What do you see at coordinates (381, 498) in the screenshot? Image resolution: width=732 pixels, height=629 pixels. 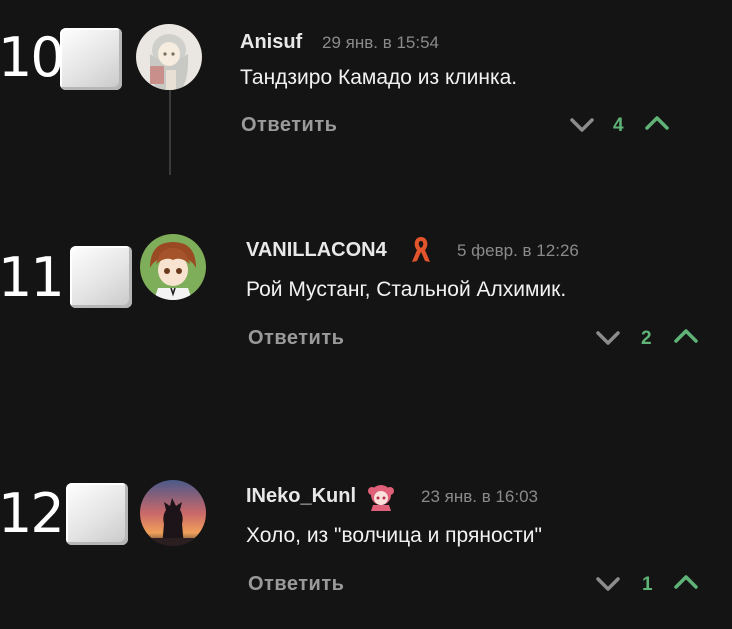 I see `anime-girl-badge-icon` at bounding box center [381, 498].